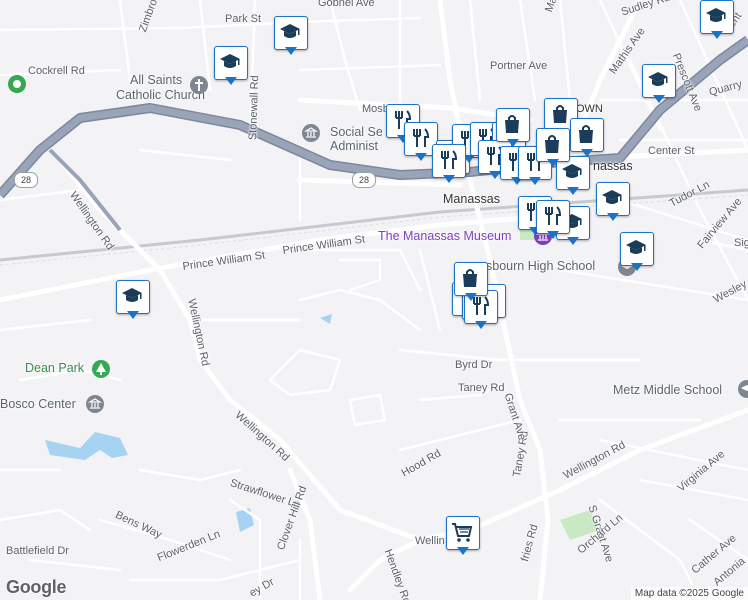  What do you see at coordinates (430, 541) in the screenshot?
I see `label-wellington-rd-s: Wellin` at bounding box center [430, 541].